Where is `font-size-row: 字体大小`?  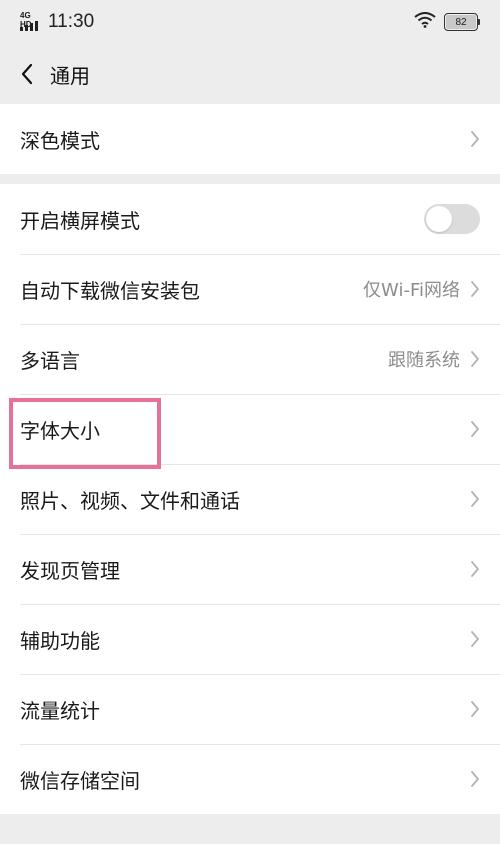 font-size-row: 字体大小 is located at coordinates (250, 429).